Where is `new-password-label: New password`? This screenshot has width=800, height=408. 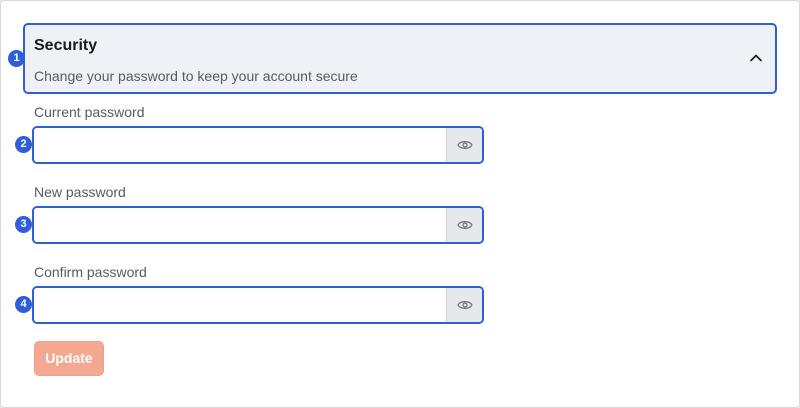
new-password-label: New password is located at coordinates (80, 192).